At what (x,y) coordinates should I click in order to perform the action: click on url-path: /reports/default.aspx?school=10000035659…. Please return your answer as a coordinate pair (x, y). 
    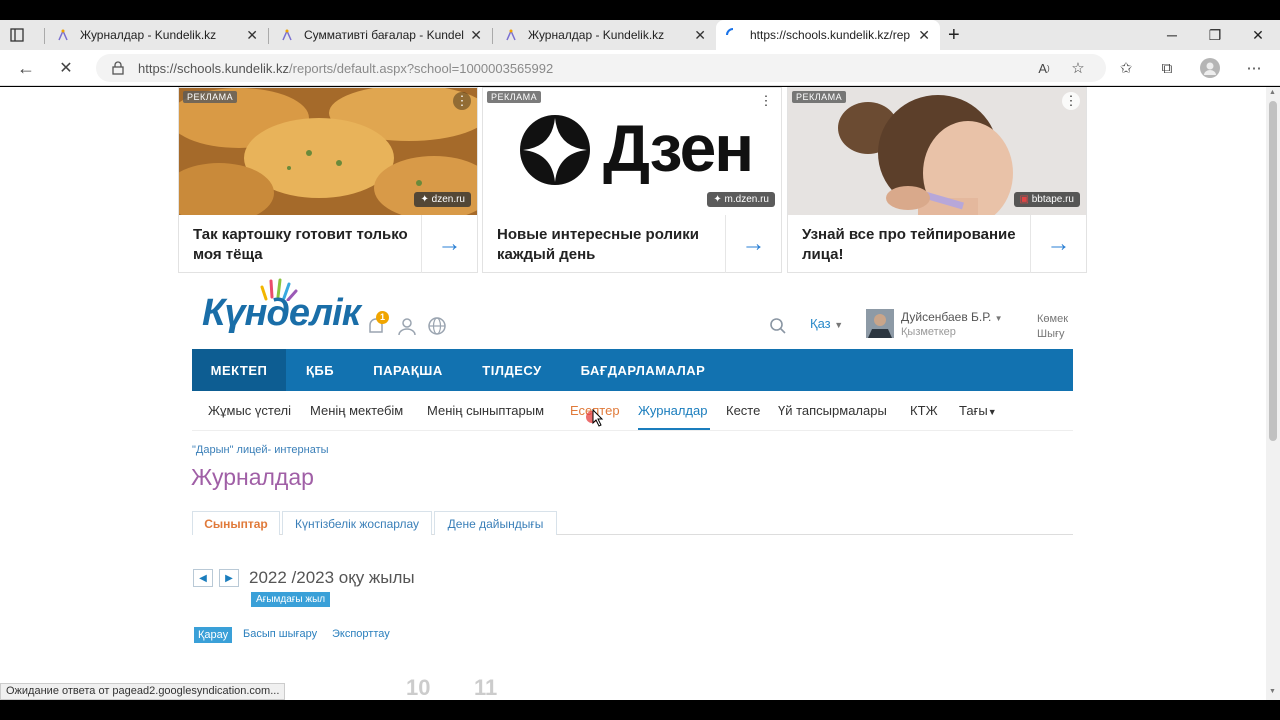
    Looking at the image, I should click on (421, 68).